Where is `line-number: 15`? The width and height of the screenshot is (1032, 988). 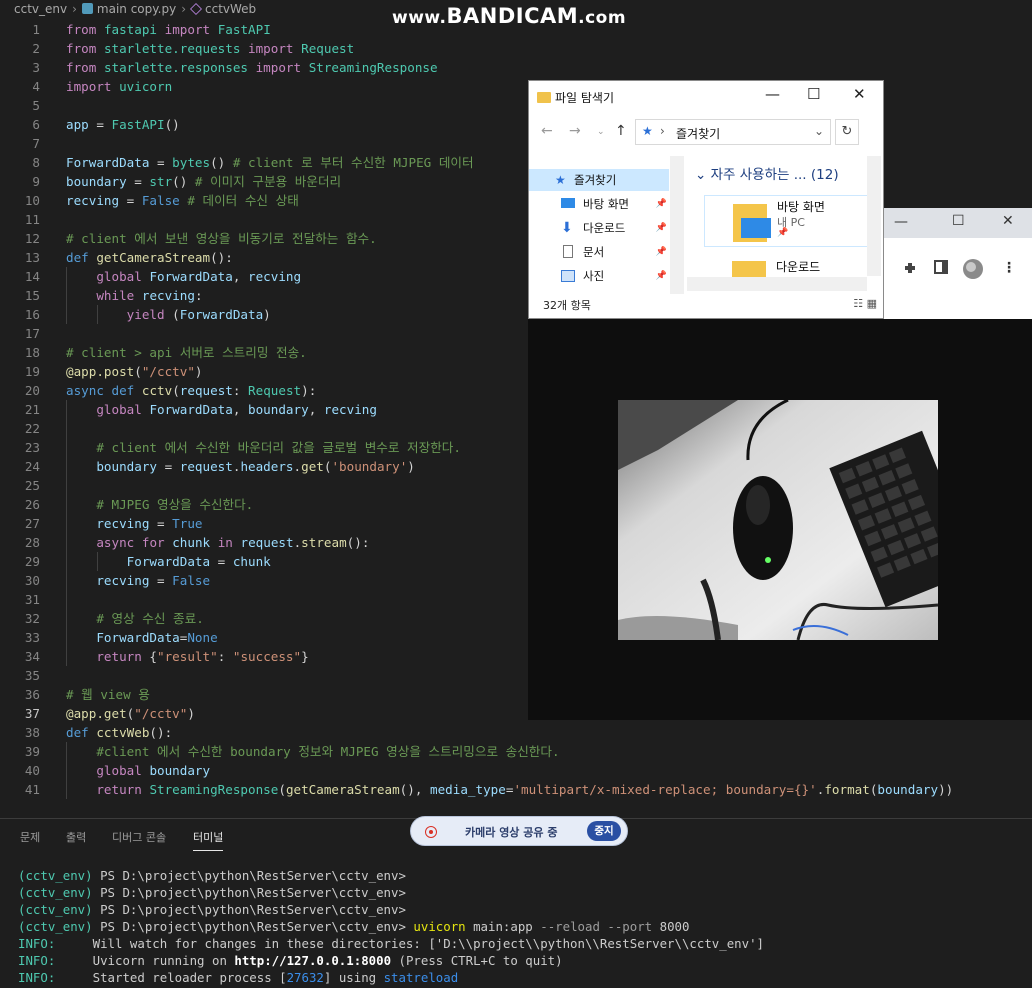 line-number: 15 is located at coordinates (32, 295).